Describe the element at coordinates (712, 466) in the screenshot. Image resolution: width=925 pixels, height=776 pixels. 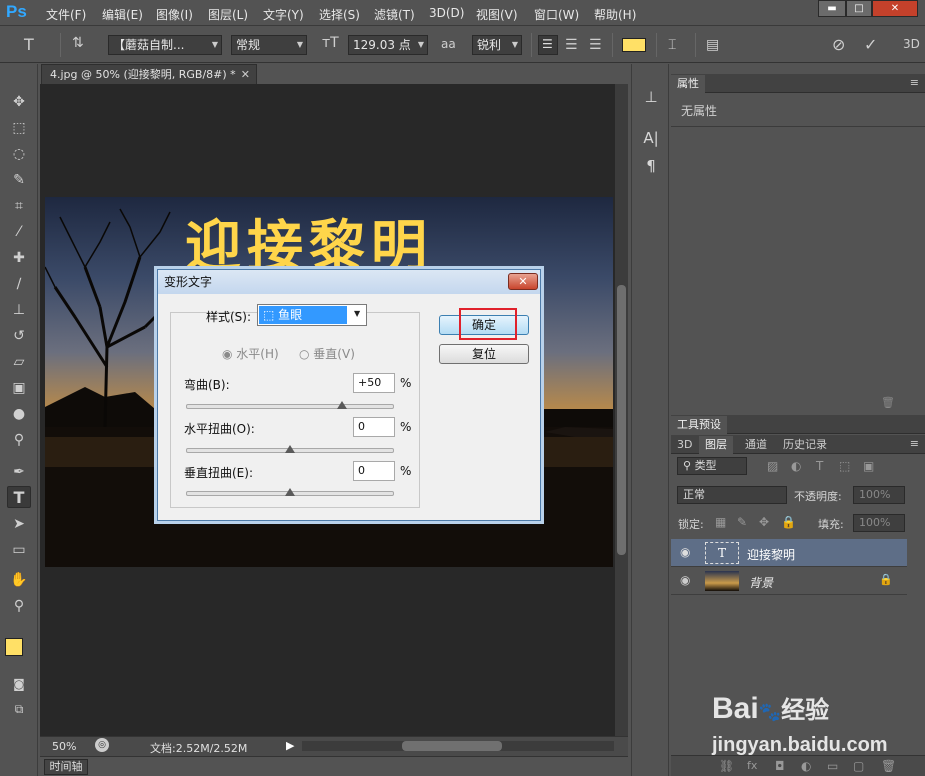
I see `layer-kind-filter: ⚲ 类型` at that location.